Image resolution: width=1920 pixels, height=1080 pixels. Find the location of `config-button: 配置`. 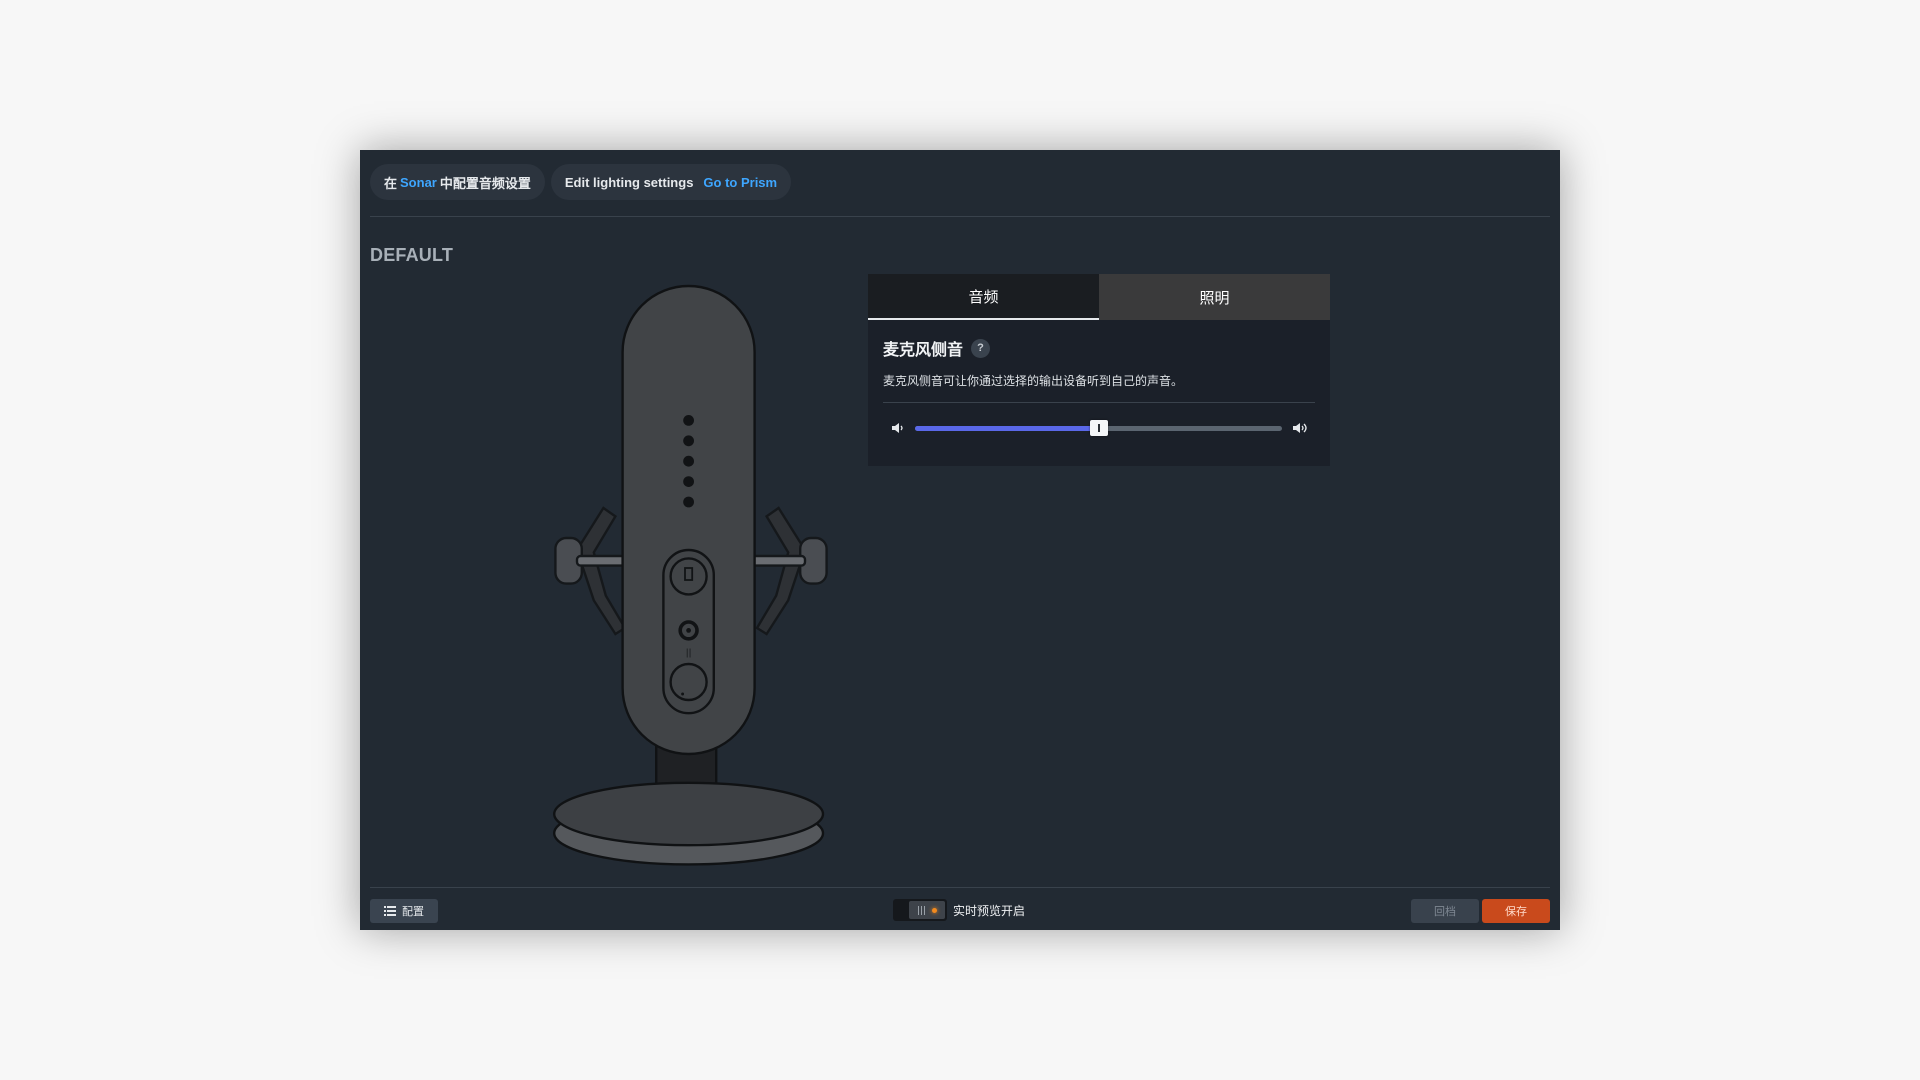

config-button: 配置 is located at coordinates (404, 911).